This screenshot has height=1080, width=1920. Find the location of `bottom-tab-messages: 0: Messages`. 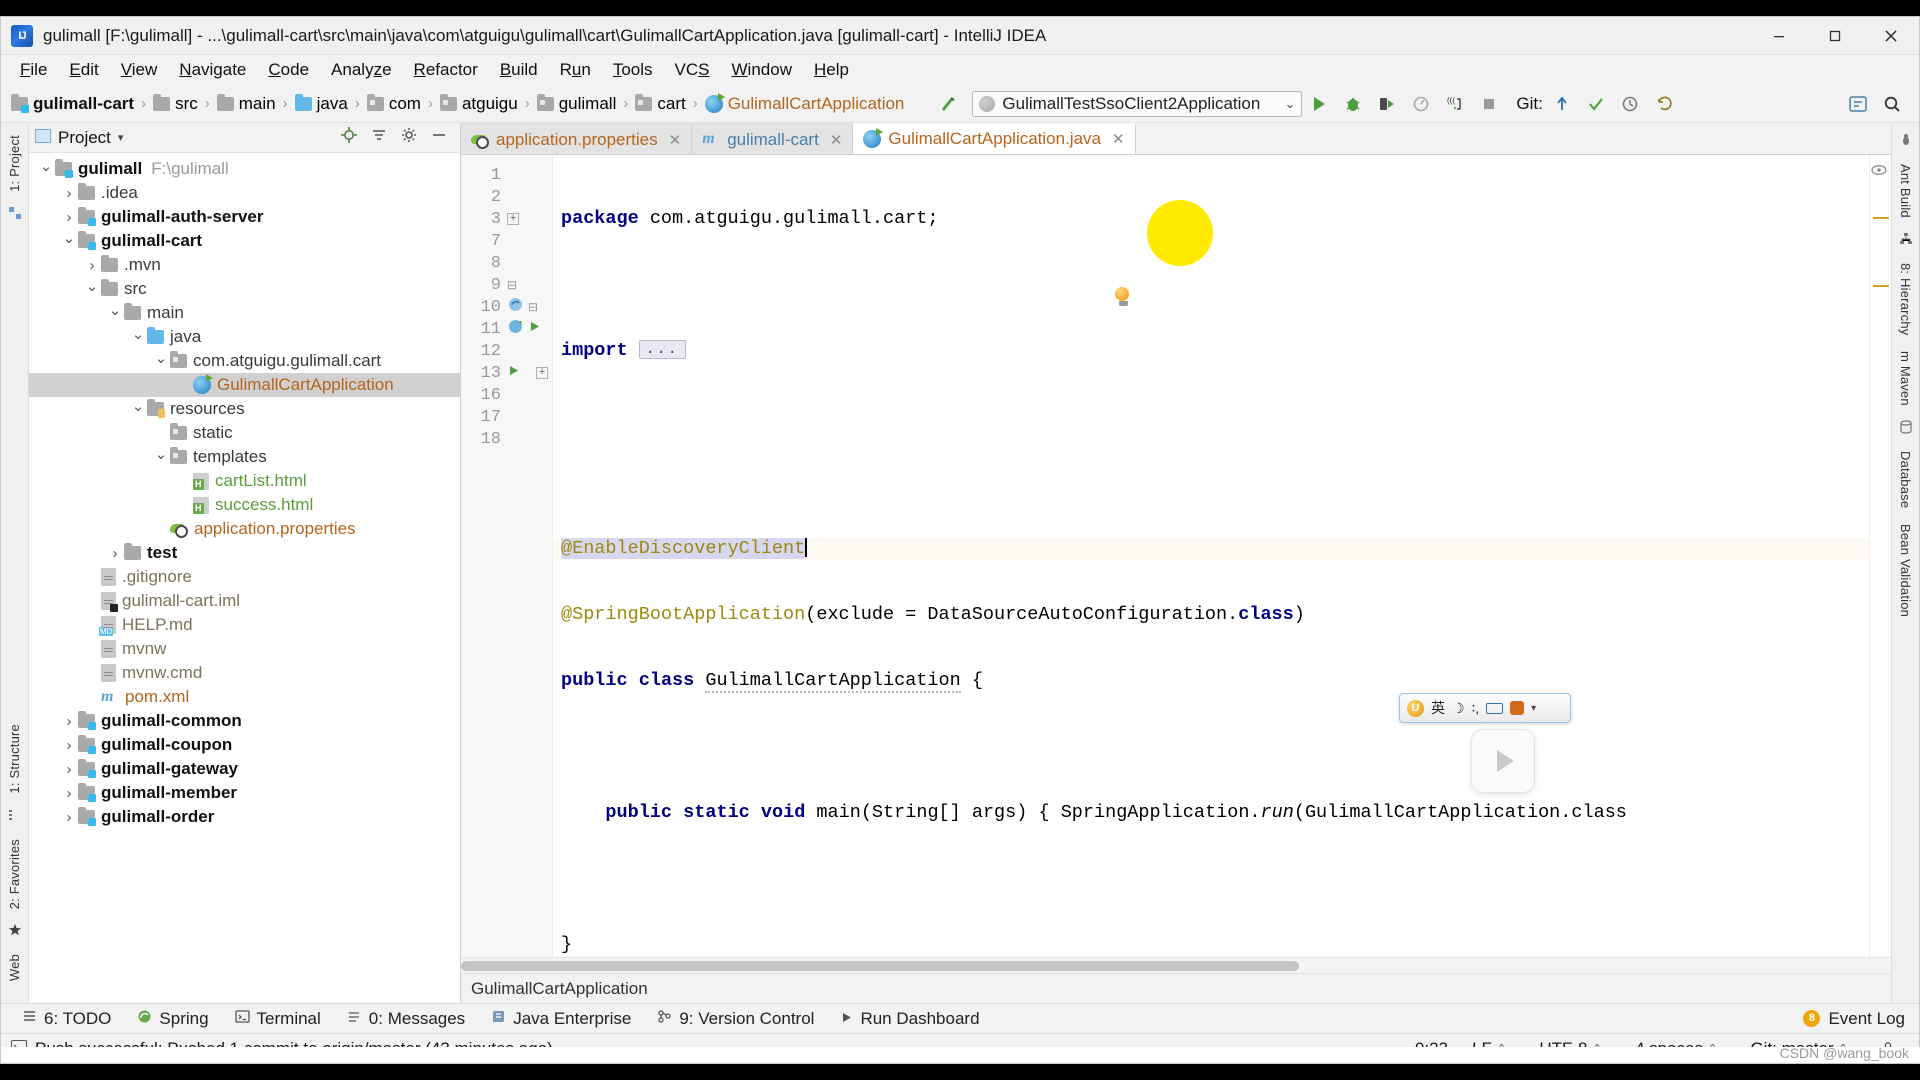

bottom-tab-messages: 0: Messages is located at coordinates (406, 1019).